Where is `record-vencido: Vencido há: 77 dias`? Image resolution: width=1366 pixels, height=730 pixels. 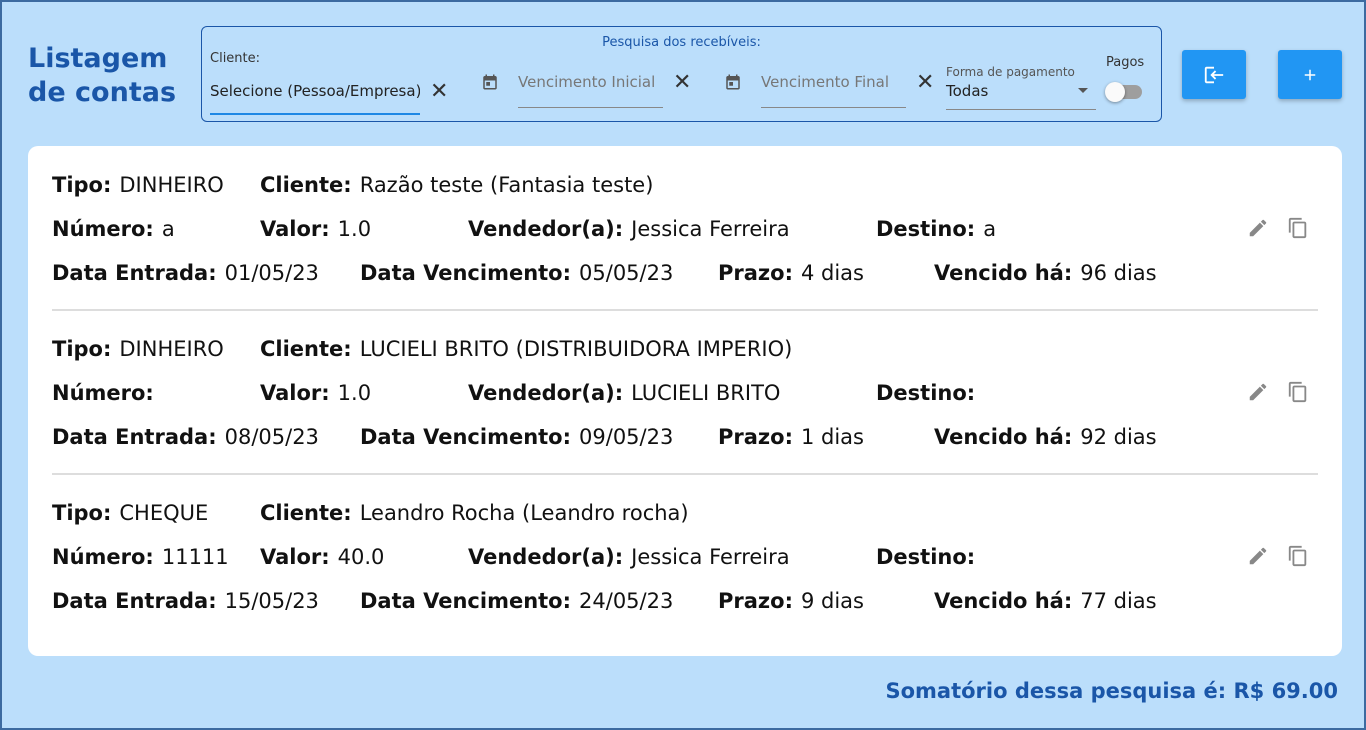 record-vencido: Vencido há: 77 dias is located at coordinates (1045, 601).